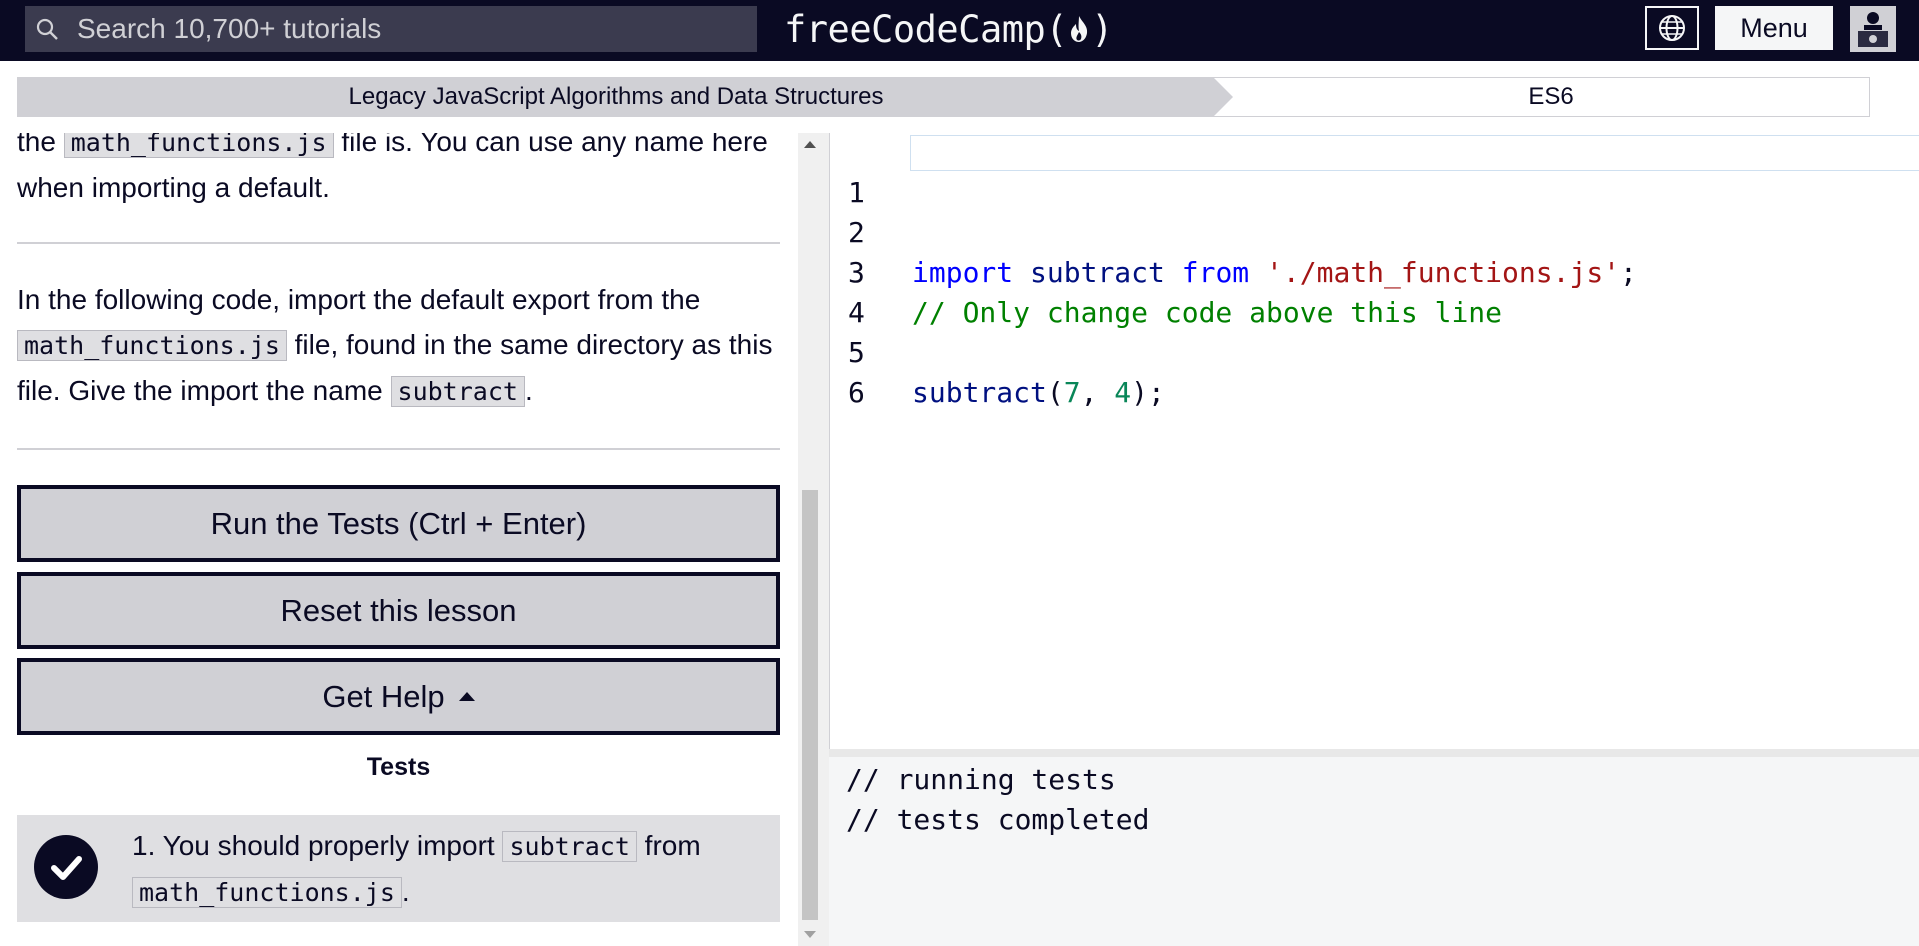 Image resolution: width=1919 pixels, height=946 pixels. Describe the element at coordinates (810, 144) in the screenshot. I see `scroll-up-arrow-icon` at that location.